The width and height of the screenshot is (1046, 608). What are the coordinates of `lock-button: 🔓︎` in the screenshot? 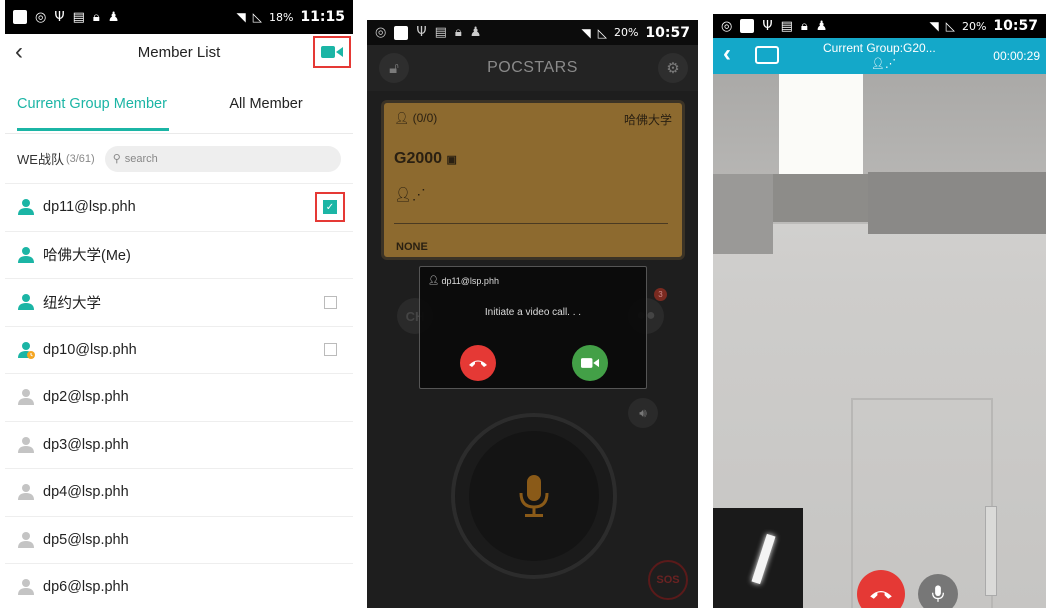 It's located at (394, 68).